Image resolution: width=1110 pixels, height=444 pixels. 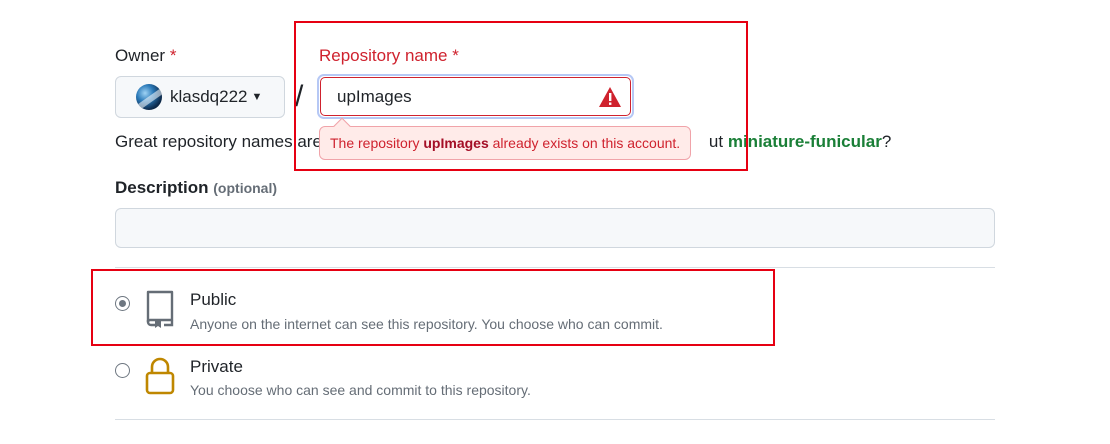 I want to click on error-suffix: already exists on this account., so click(x=586, y=143).